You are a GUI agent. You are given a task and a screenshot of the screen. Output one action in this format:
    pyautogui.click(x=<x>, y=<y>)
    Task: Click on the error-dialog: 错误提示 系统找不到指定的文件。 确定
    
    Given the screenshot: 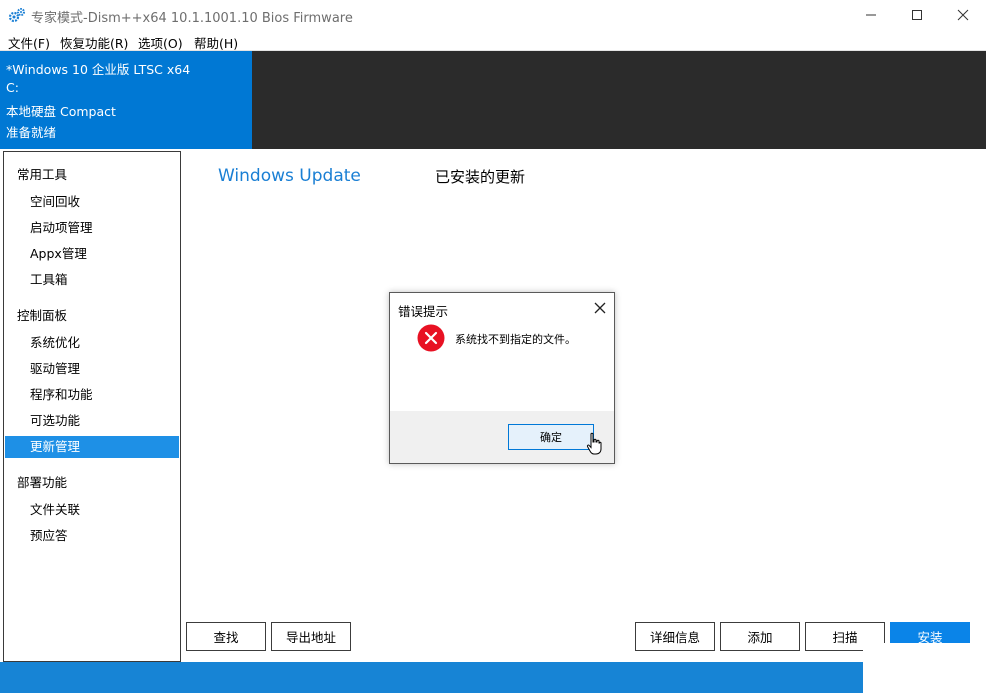 What is the action you would take?
    pyautogui.click(x=502, y=378)
    